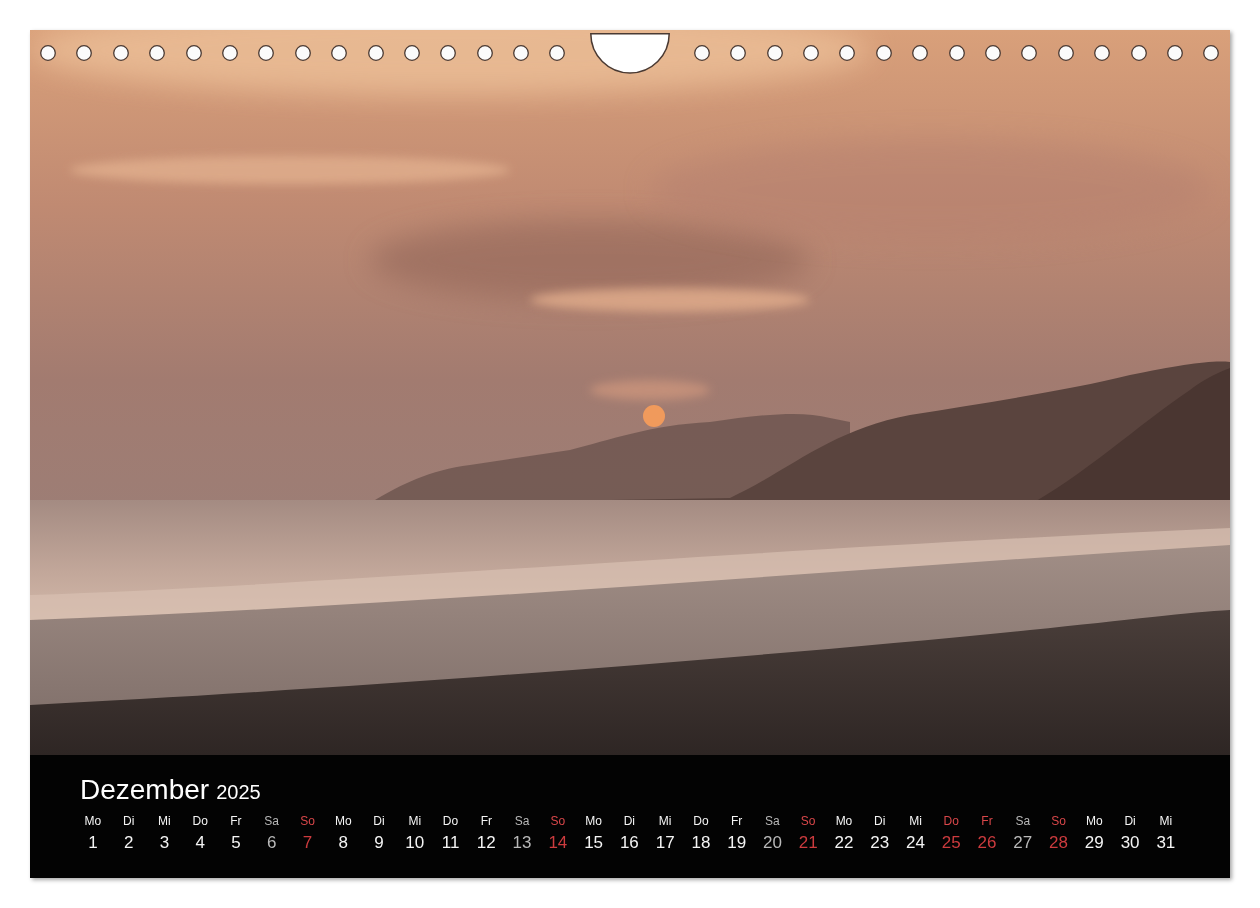 Image resolution: width=1260 pixels, height=908 pixels. Describe the element at coordinates (307, 843) in the screenshot. I see `date-number: 7` at that location.